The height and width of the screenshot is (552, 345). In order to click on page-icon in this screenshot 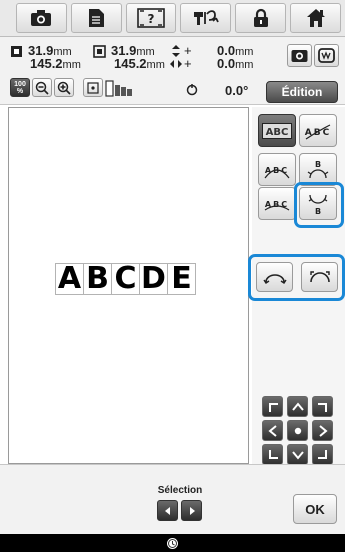, I will do `click(97, 18)`.